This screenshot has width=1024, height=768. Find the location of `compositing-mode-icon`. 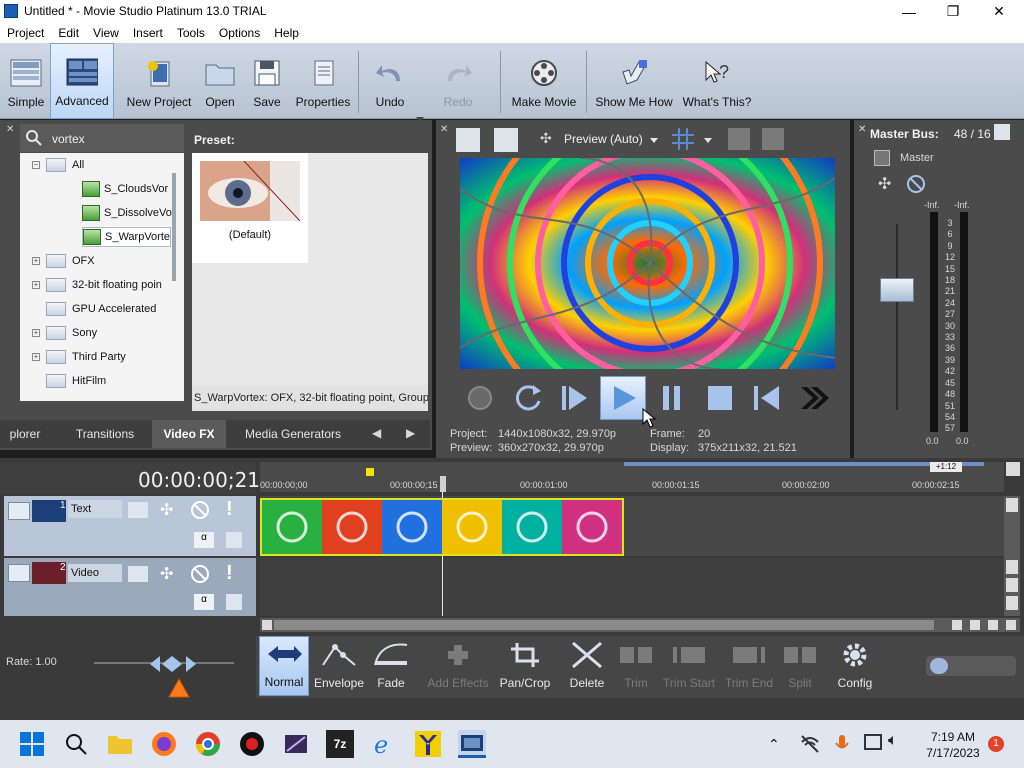

compositing-mode-icon is located at coordinates (138, 510).